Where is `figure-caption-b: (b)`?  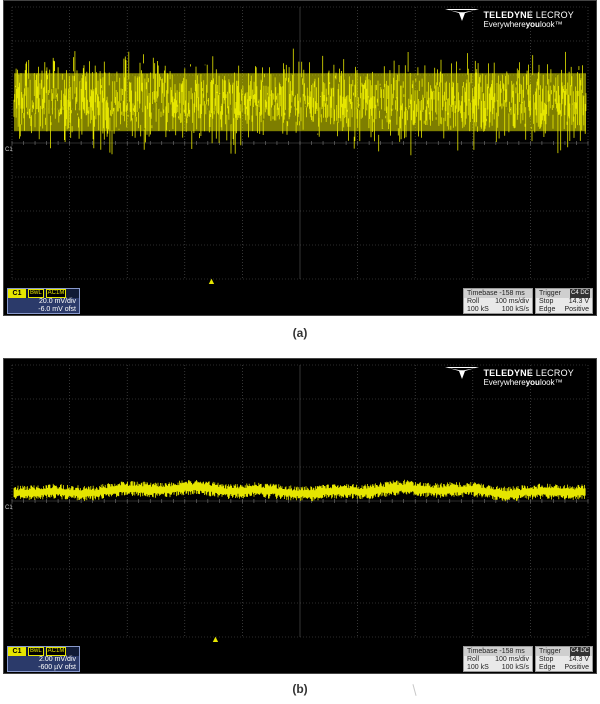 figure-caption-b: (b) is located at coordinates (300, 689).